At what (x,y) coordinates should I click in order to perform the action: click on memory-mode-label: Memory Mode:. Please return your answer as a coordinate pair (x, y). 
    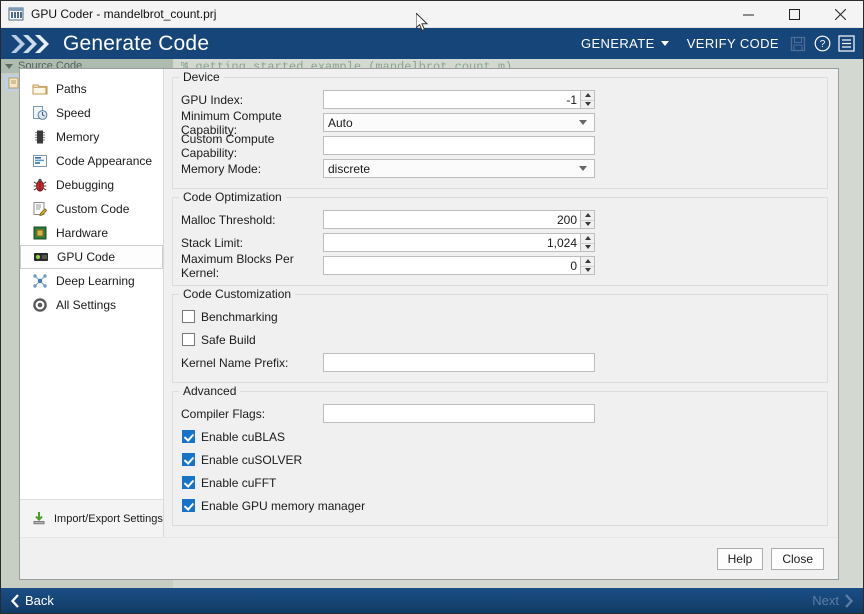
    Looking at the image, I should click on (221, 168).